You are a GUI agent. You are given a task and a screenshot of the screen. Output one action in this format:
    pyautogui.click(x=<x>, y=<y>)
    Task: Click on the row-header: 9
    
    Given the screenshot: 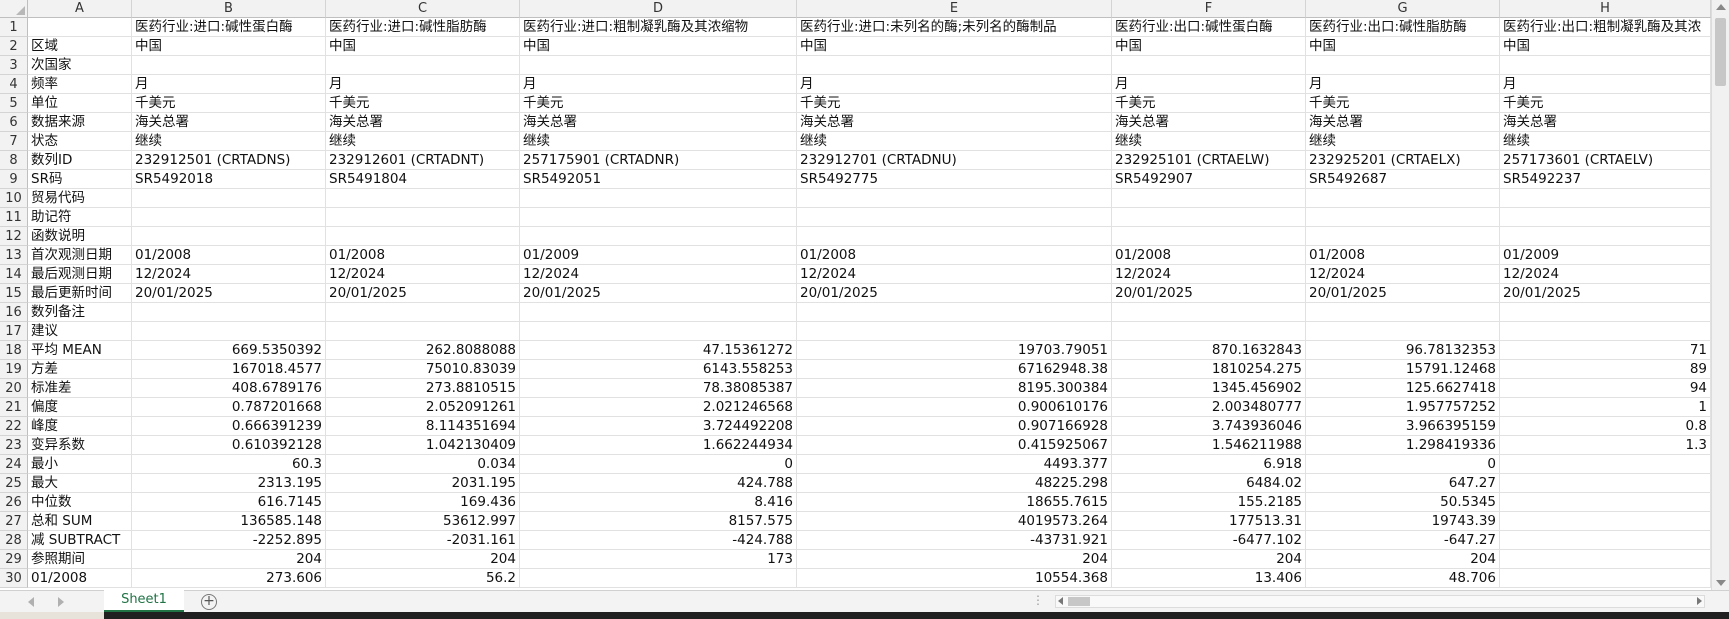 What is the action you would take?
    pyautogui.click(x=14, y=179)
    